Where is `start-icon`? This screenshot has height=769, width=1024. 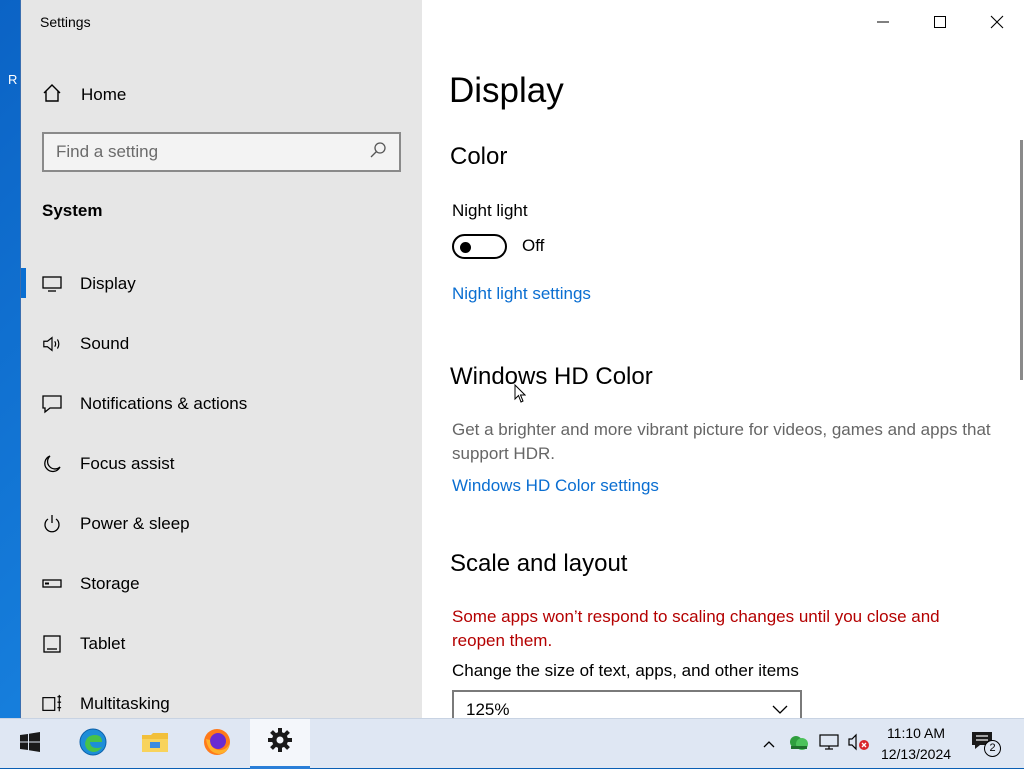 start-icon is located at coordinates (30, 744).